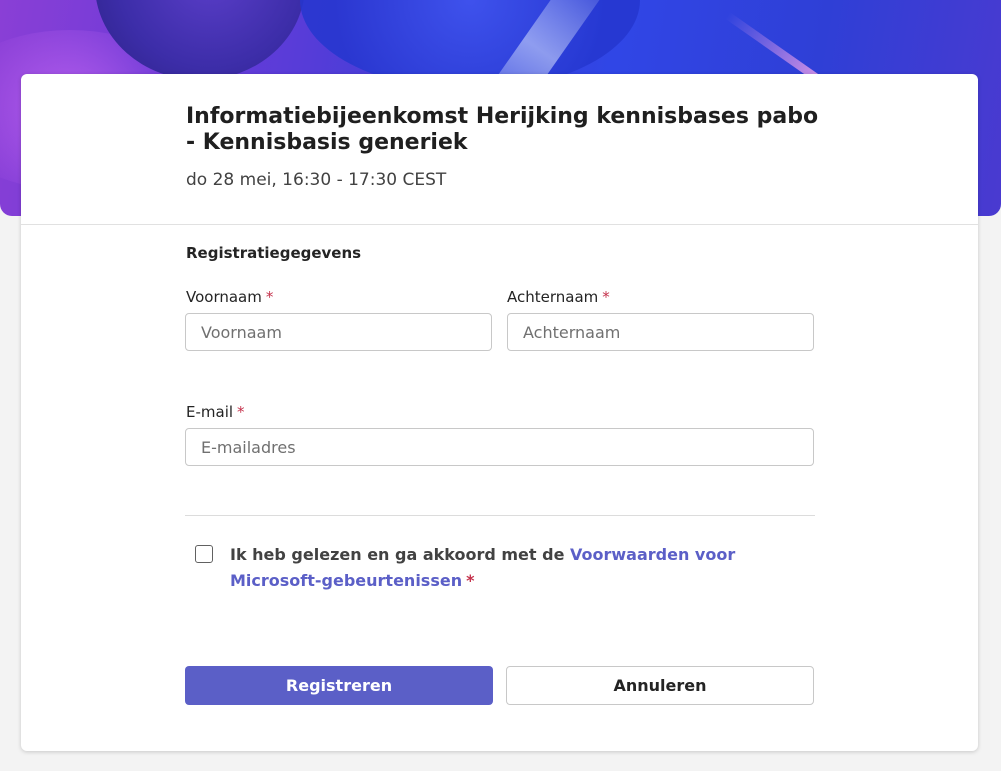  What do you see at coordinates (210, 412) in the screenshot?
I see `email-label-text: E-mail` at bounding box center [210, 412].